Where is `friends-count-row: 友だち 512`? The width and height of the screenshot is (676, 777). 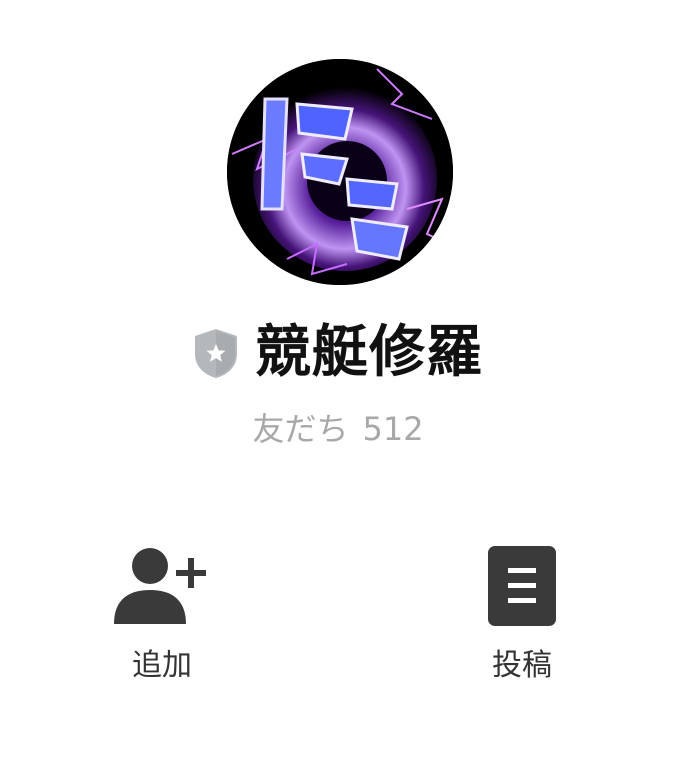
friends-count-row: 友だち 512 is located at coordinates (338, 429).